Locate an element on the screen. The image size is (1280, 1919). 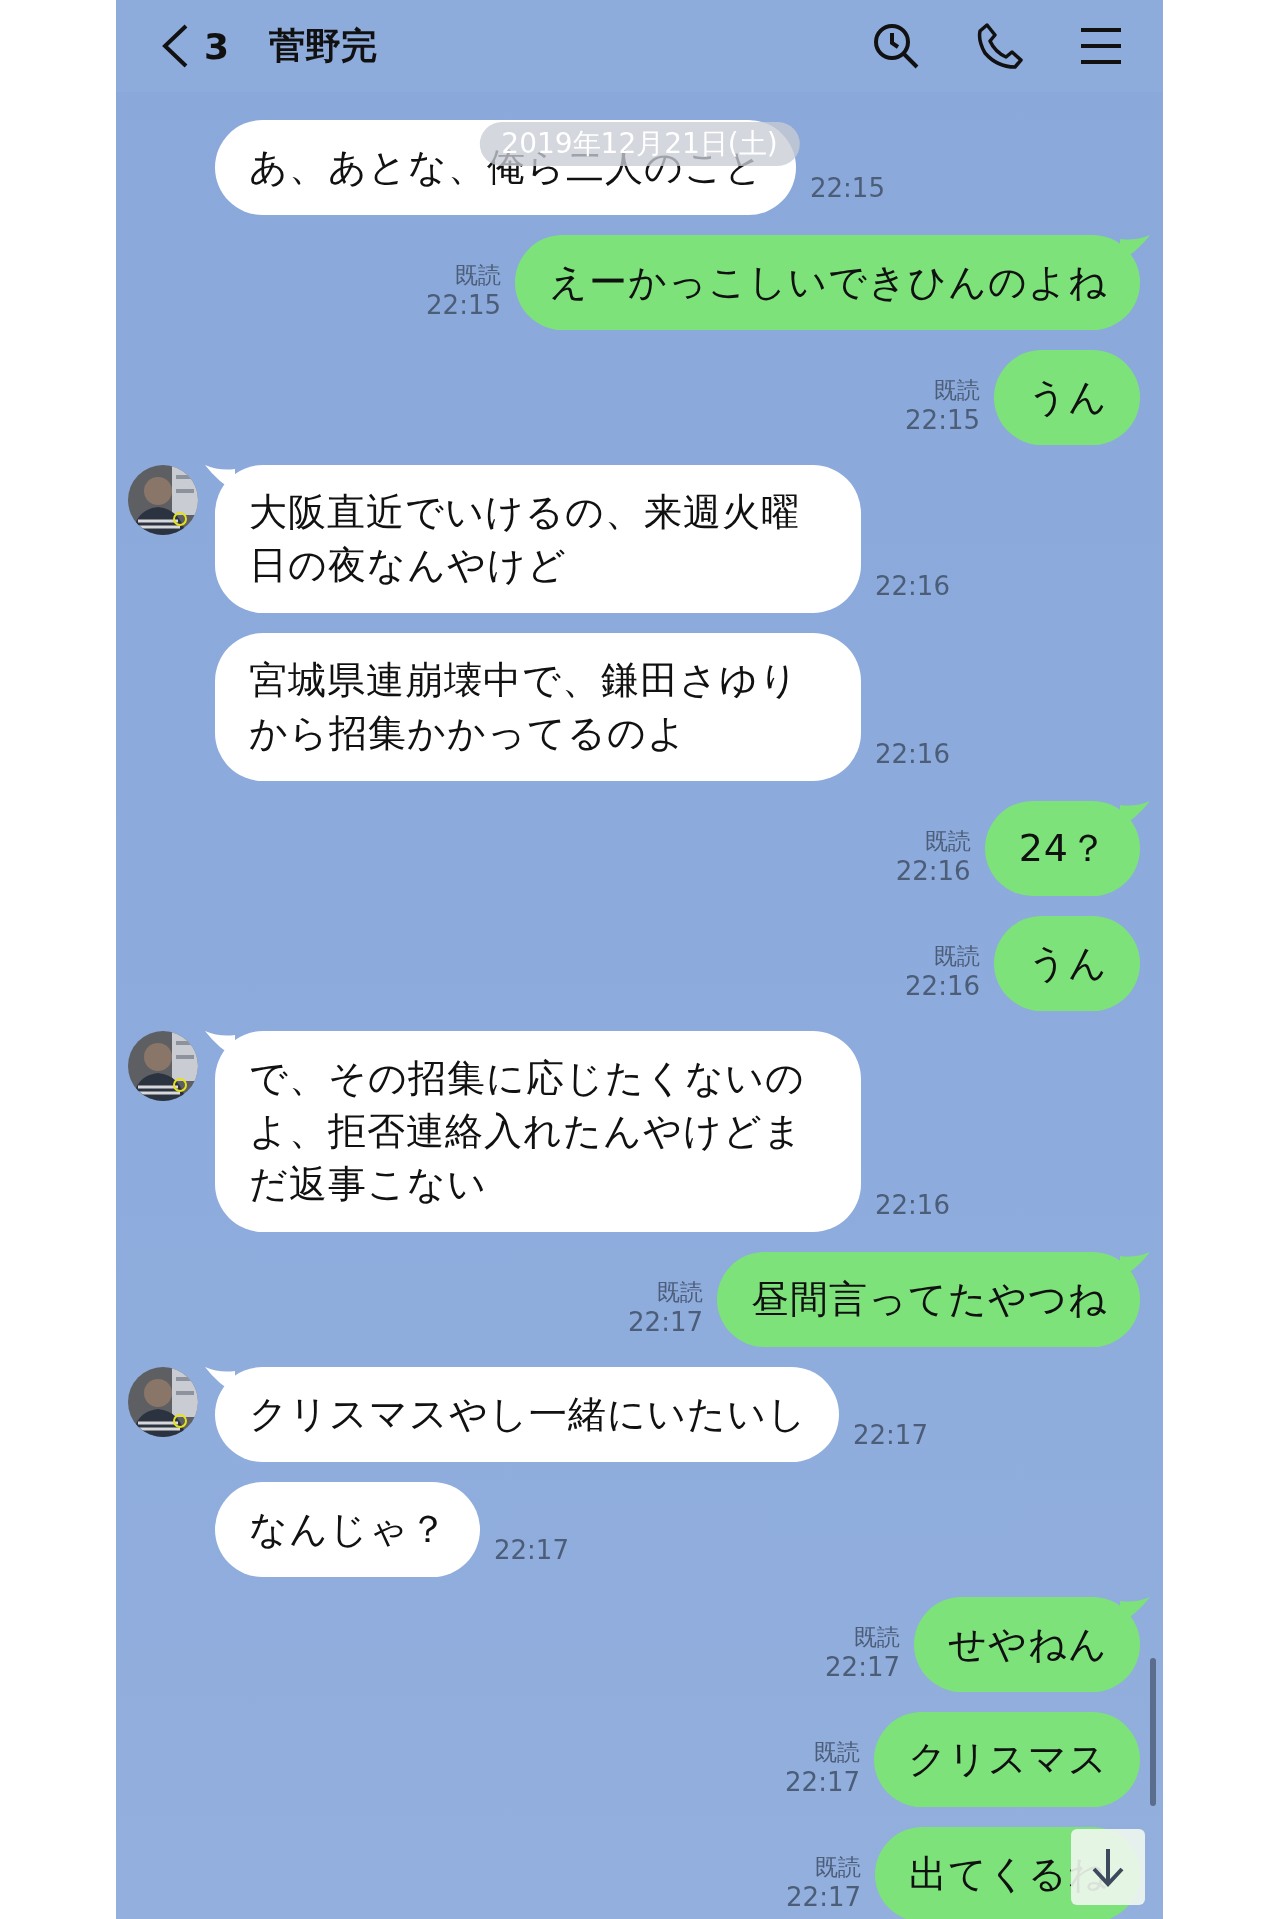
message-bubble: クリスマス is located at coordinates (1007, 1759).